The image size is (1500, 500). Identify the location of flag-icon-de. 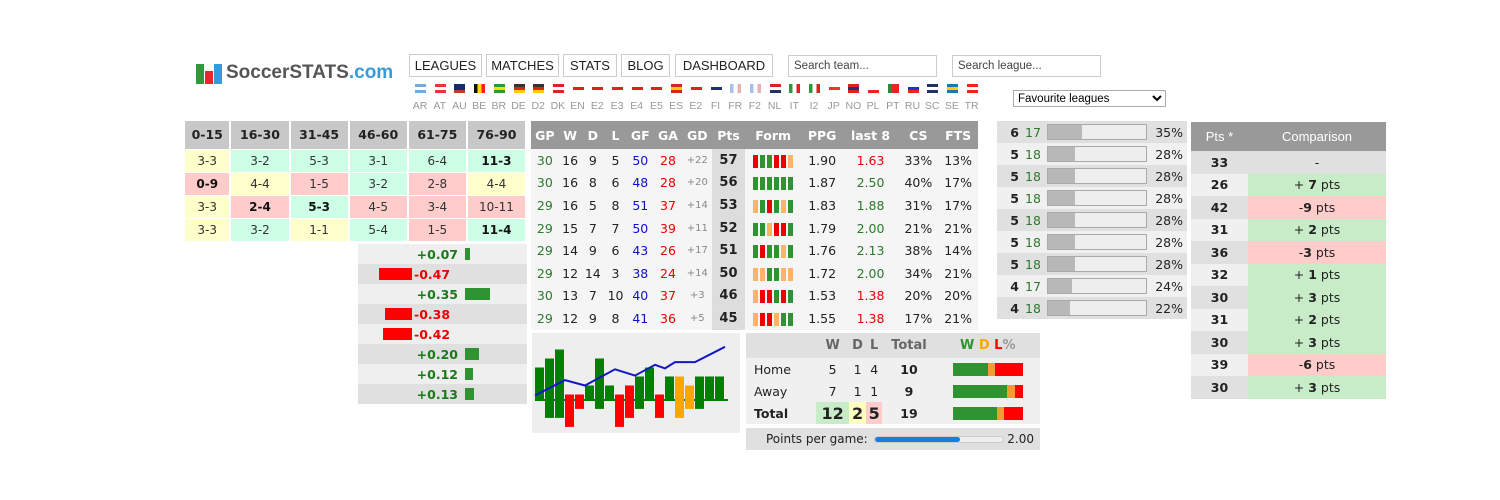
(519, 88).